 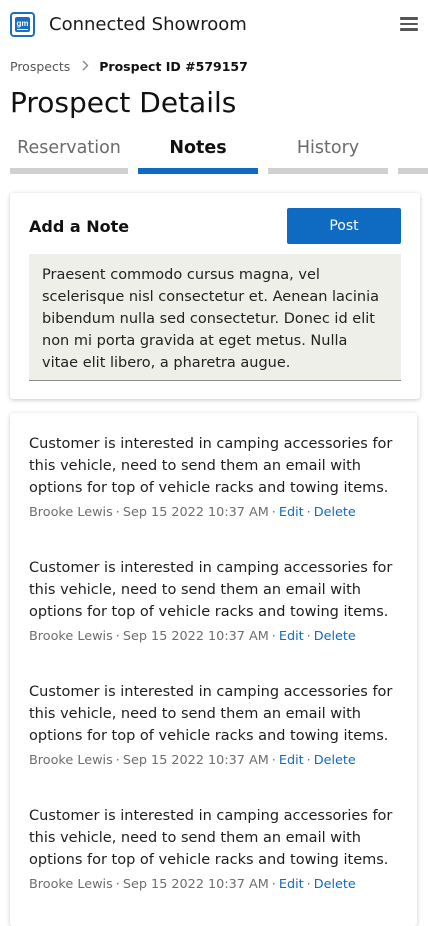 I want to click on gm-logo-text: gm, so click(x=22, y=24).